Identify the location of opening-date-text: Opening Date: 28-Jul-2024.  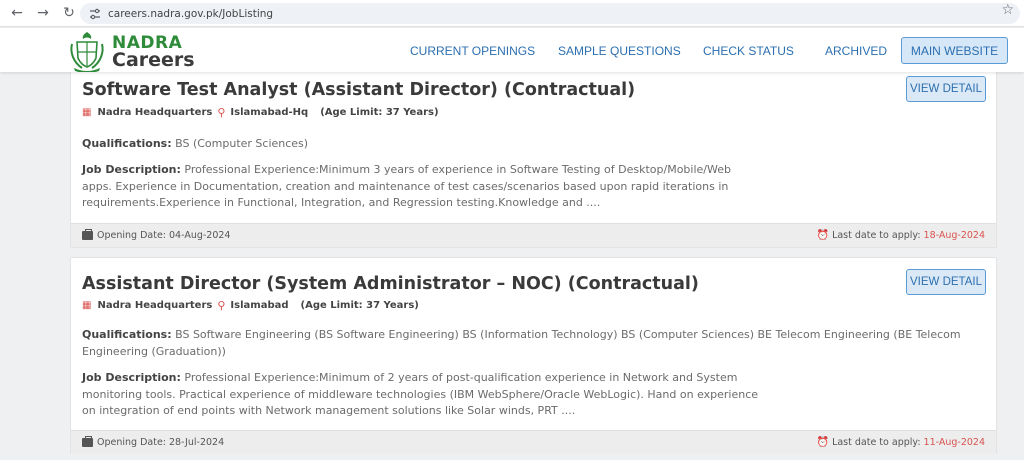
(161, 442).